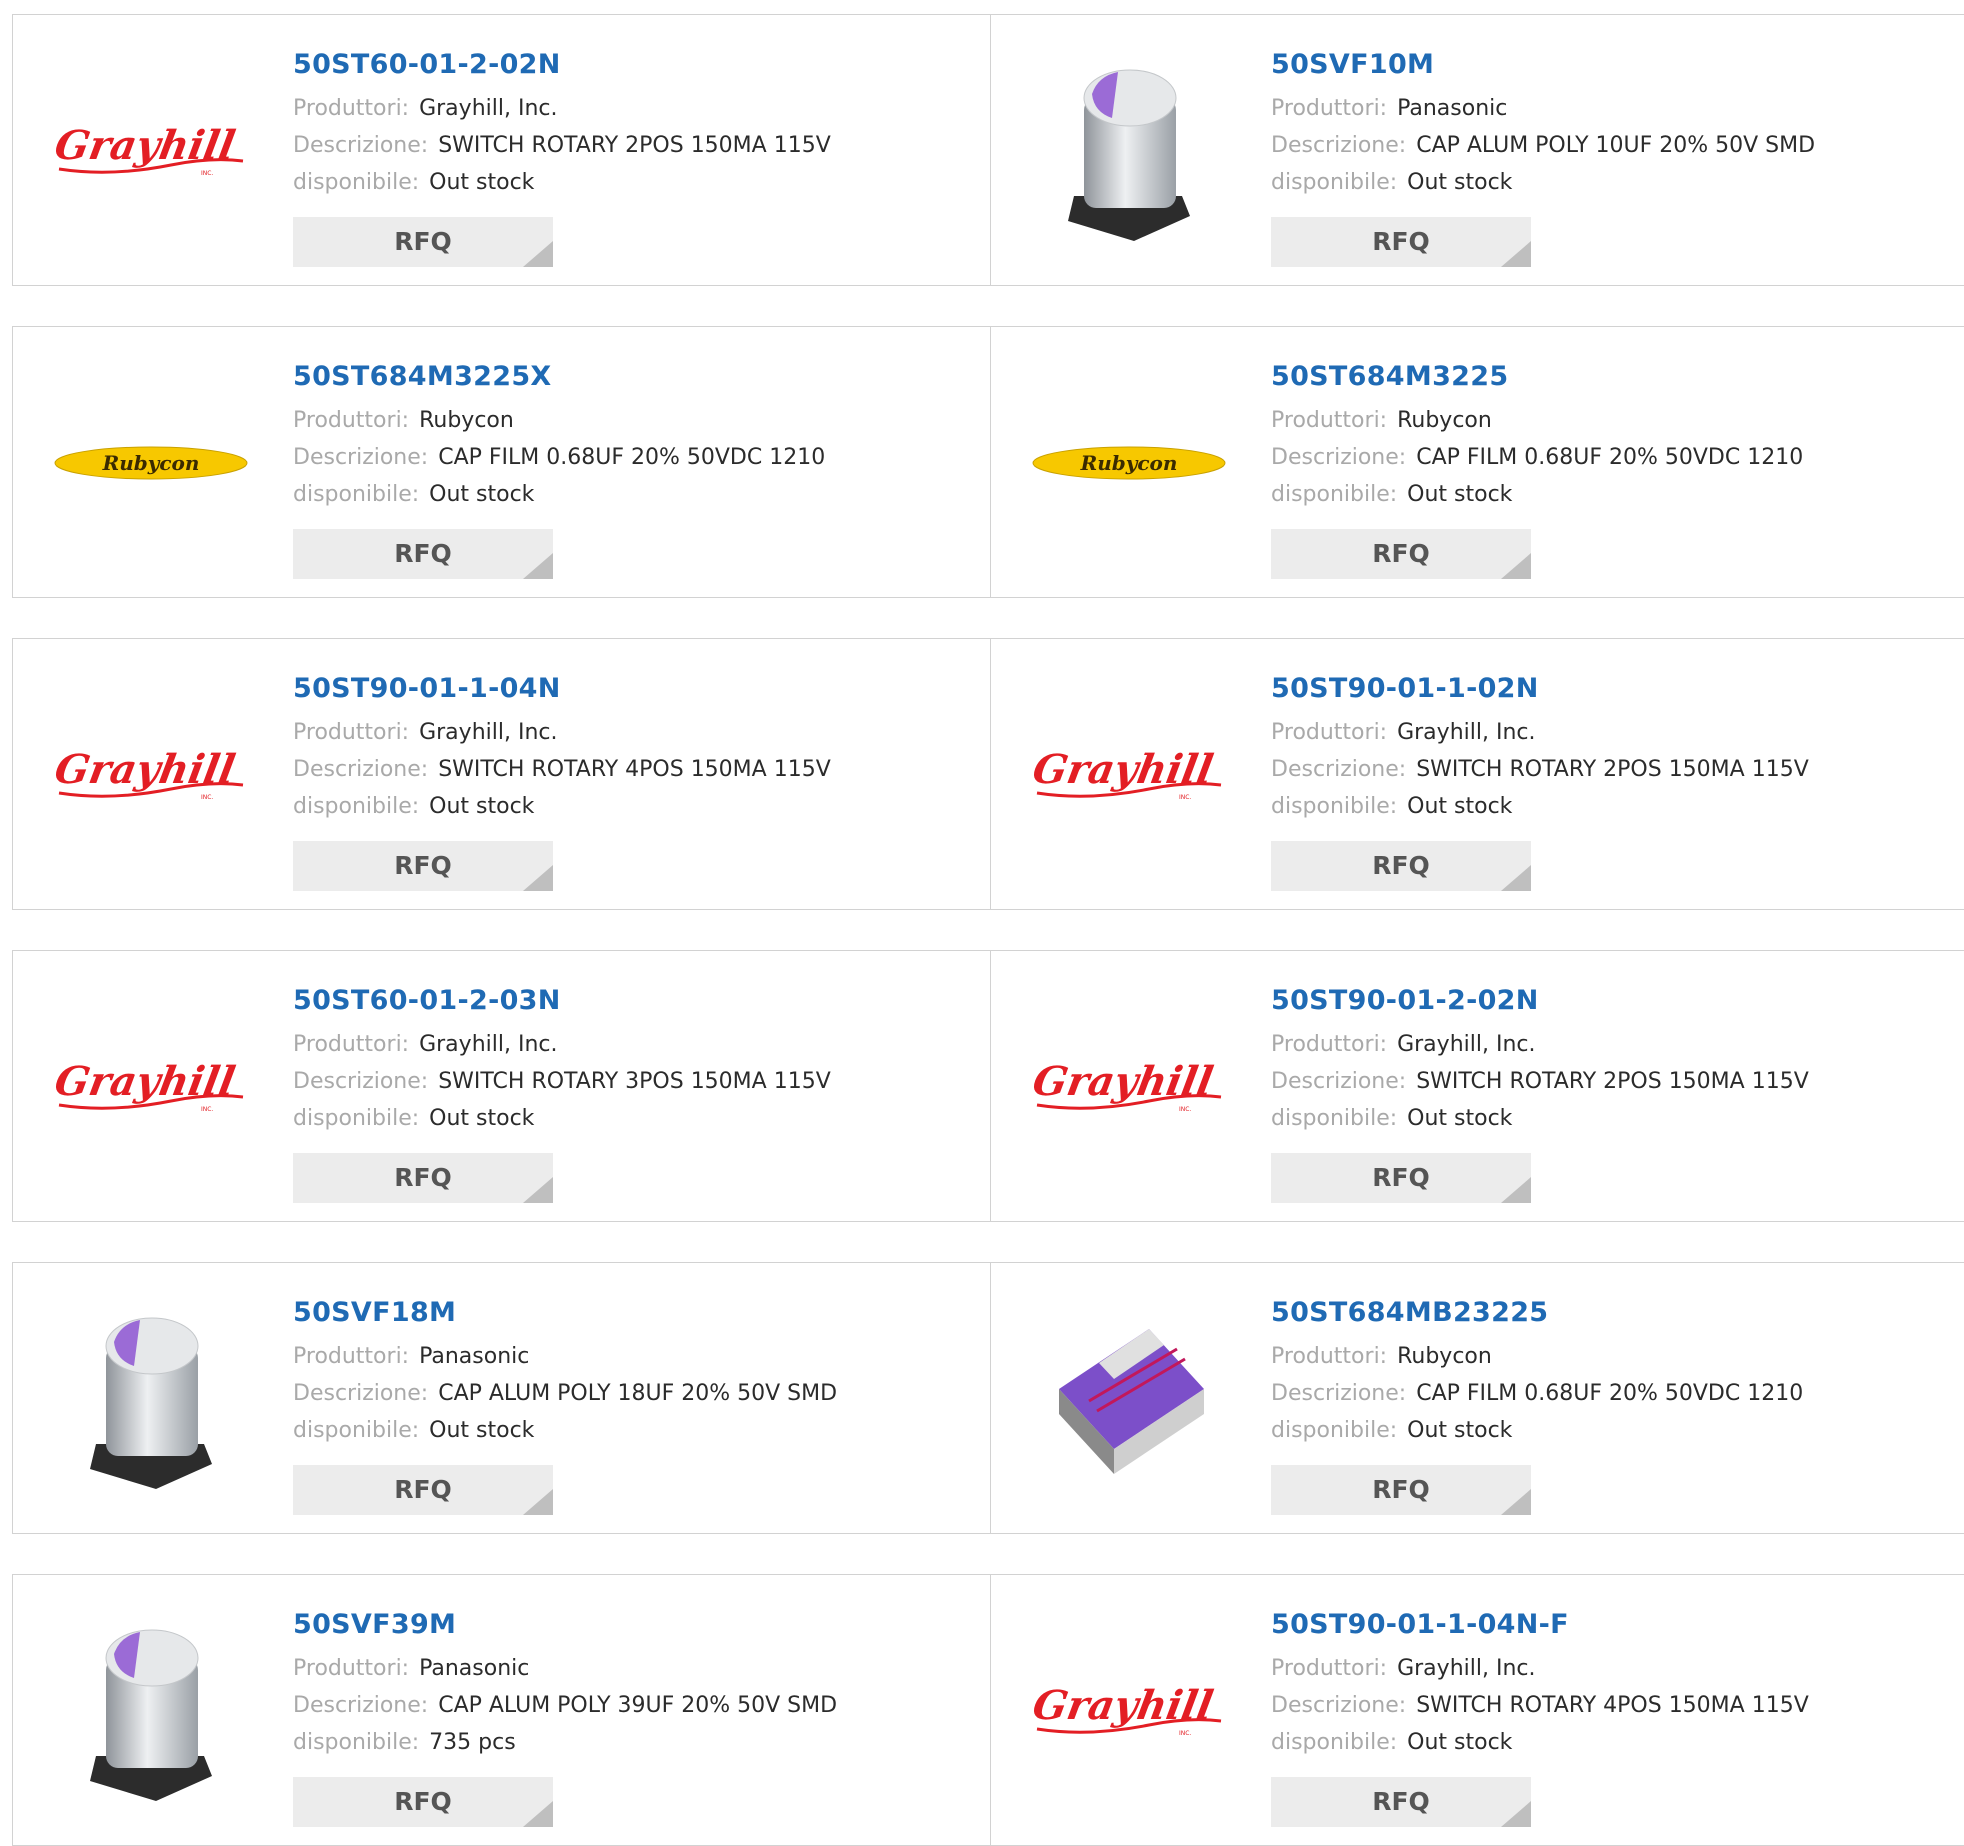 The height and width of the screenshot is (1846, 1964). I want to click on product-part-link: 50SVF39M, so click(565, 1625).